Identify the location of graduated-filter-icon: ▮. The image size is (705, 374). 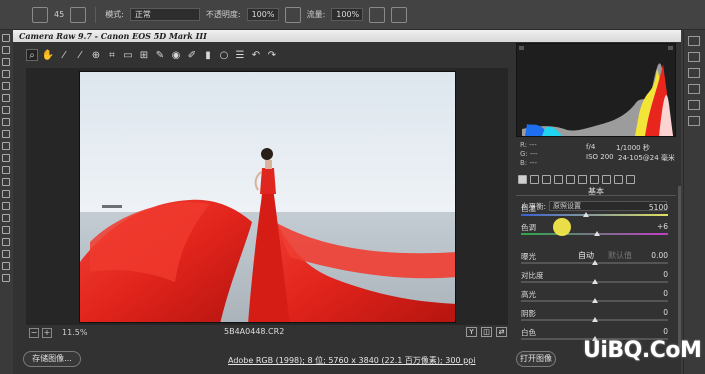
(208, 55).